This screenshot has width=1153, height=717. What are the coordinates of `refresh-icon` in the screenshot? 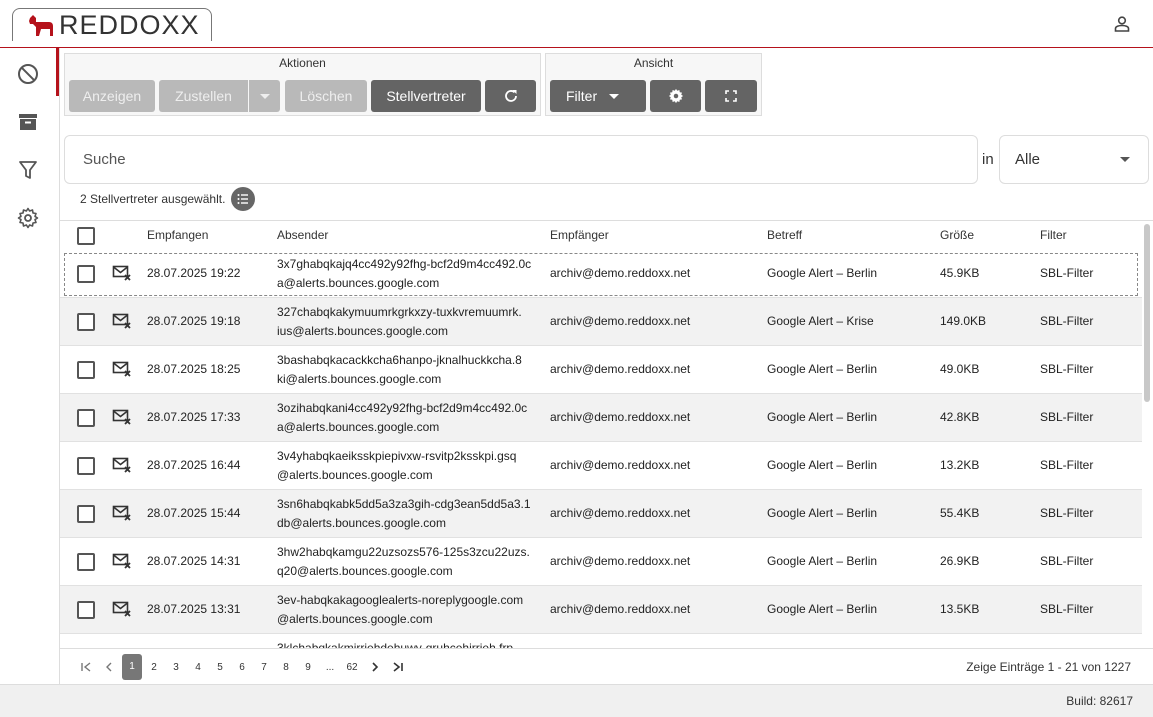 It's located at (510, 96).